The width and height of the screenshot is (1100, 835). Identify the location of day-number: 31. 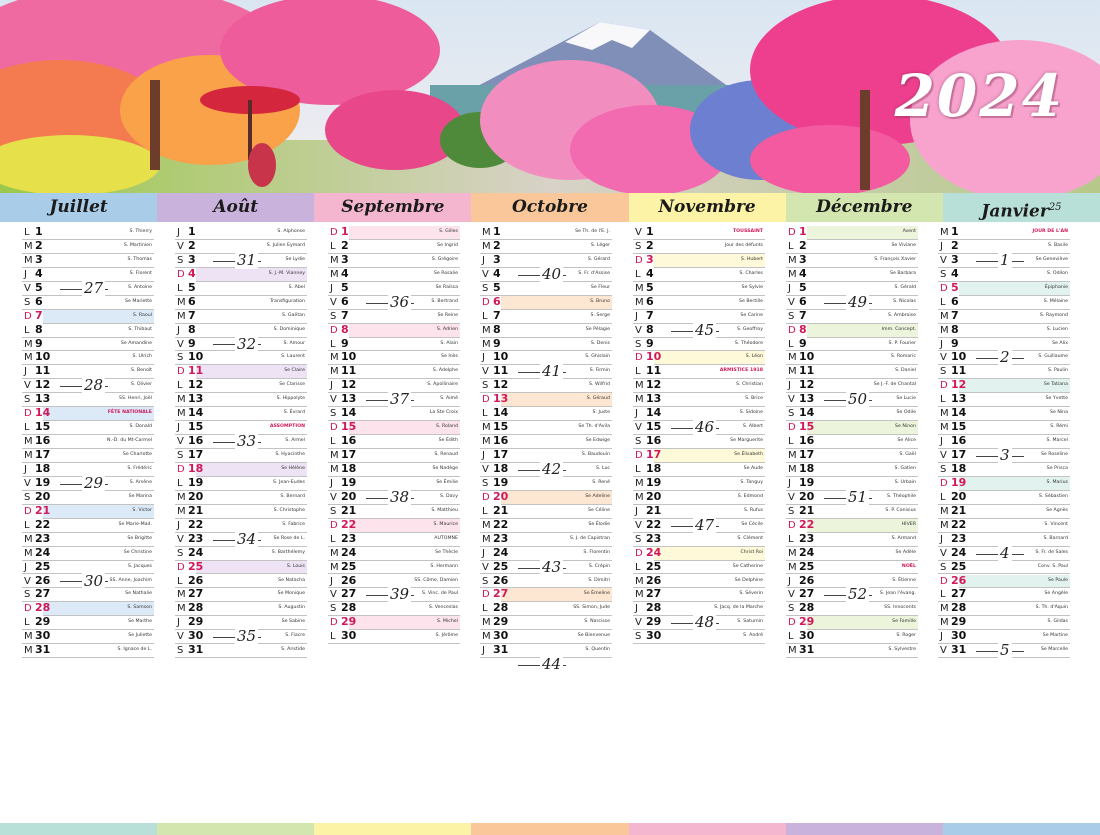
(196, 650).